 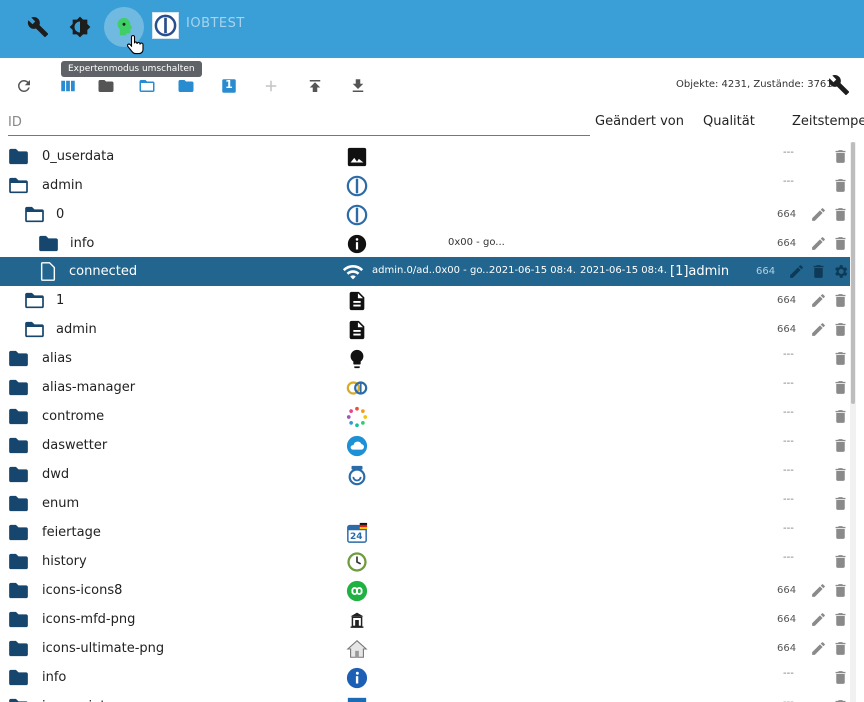 I want to click on tree-row: alias-manager ---, so click(x=425, y=387).